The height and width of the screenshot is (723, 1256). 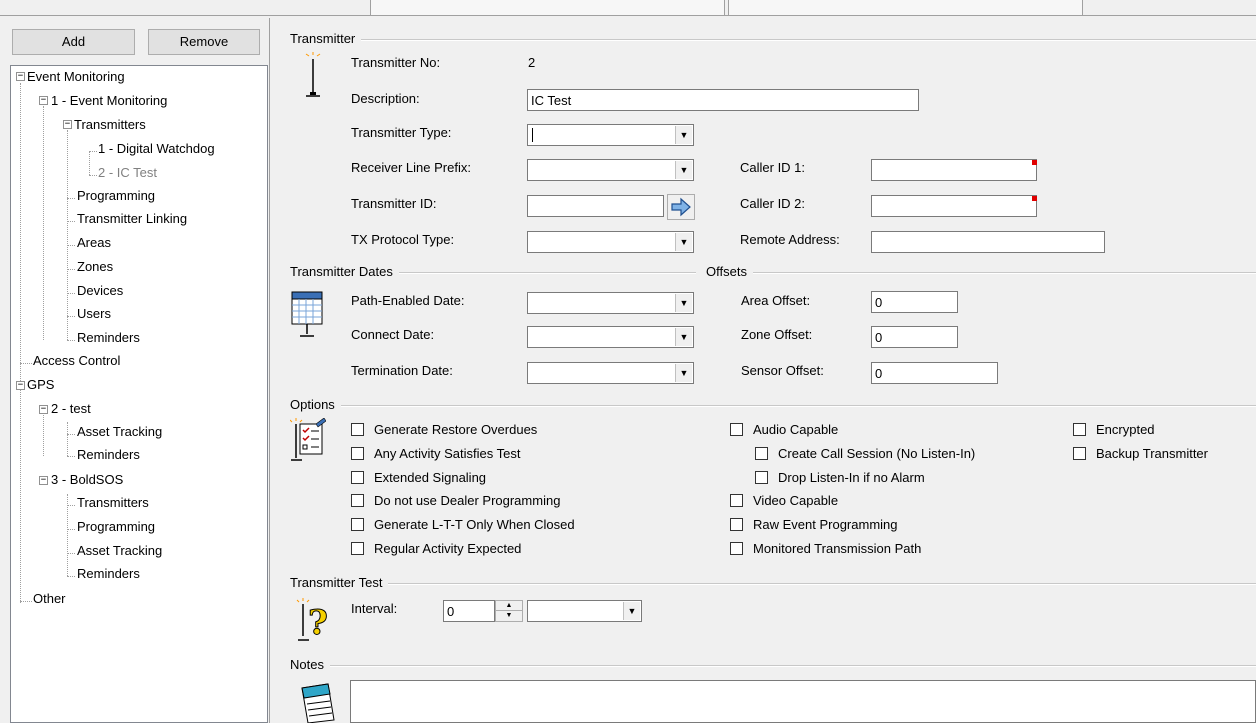 I want to click on spin-down-icon: ▼, so click(x=509, y=616).